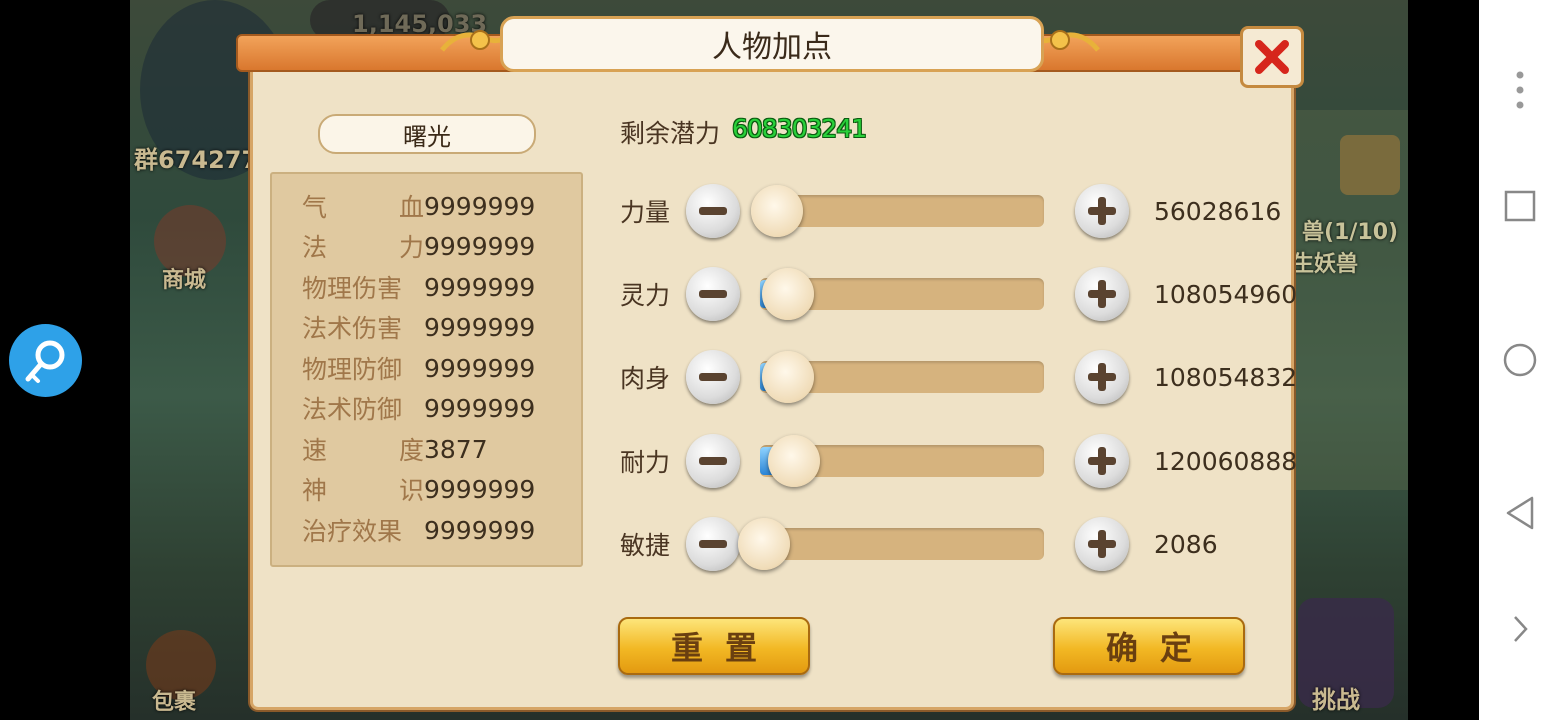 The image size is (1560, 720). I want to click on attribute-label-strength: 力量, so click(645, 212).